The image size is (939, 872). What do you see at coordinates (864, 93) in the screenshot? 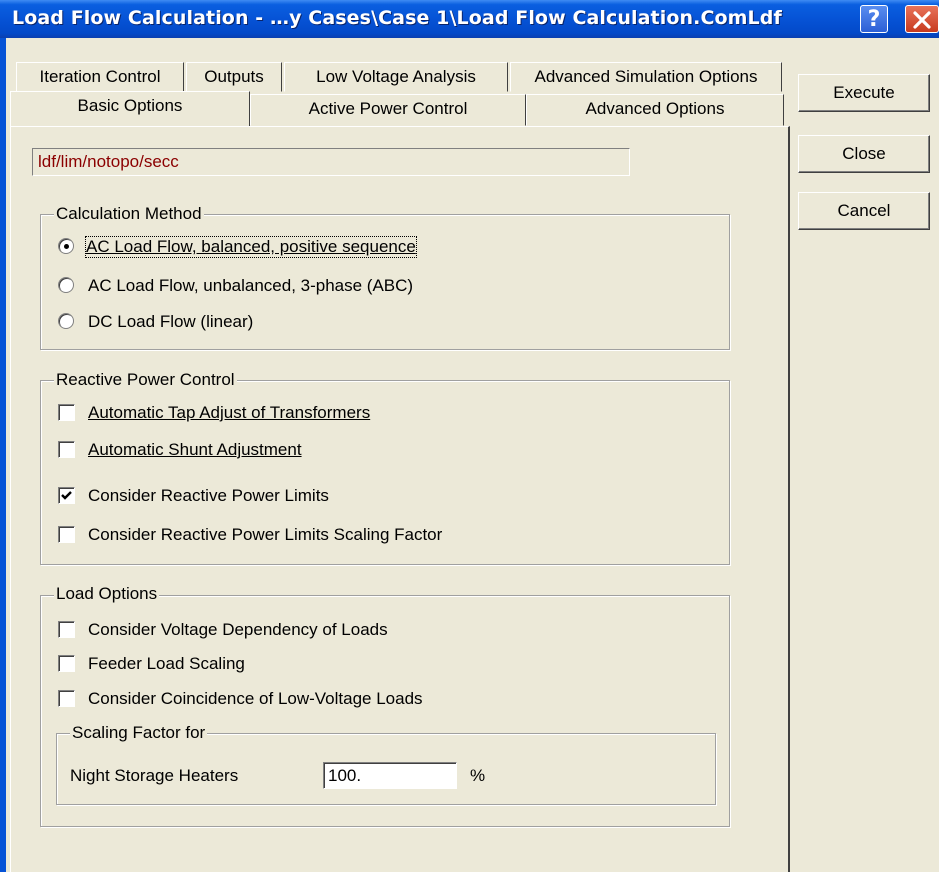
I see `execute-button: Execute` at bounding box center [864, 93].